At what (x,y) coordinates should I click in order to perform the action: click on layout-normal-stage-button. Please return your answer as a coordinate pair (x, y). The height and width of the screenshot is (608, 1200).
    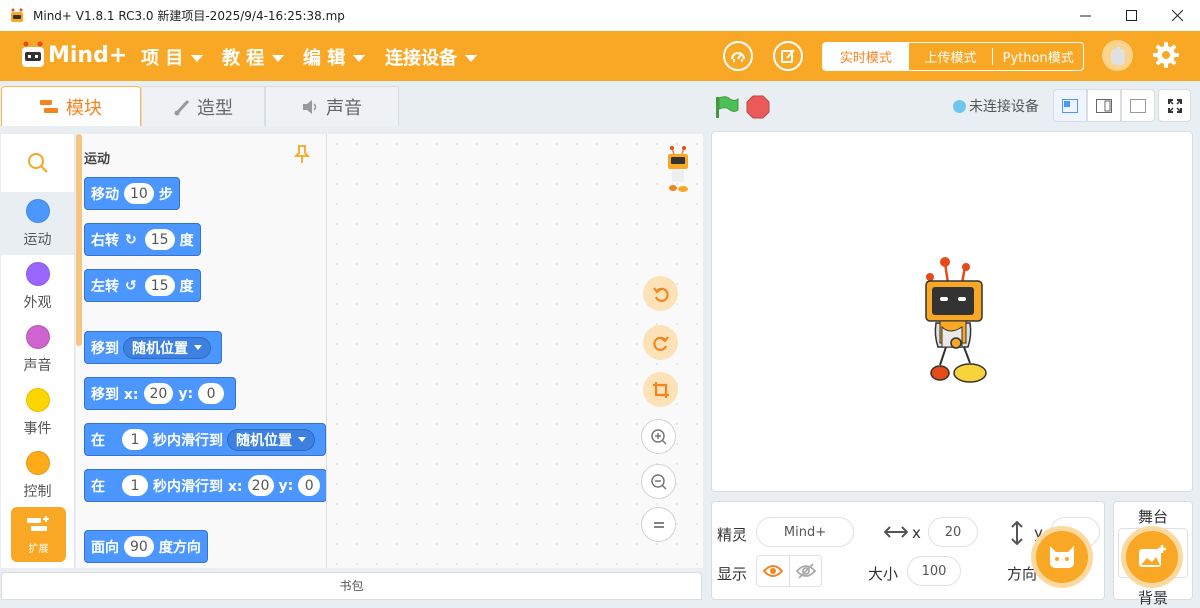
    Looking at the image, I should click on (1104, 105).